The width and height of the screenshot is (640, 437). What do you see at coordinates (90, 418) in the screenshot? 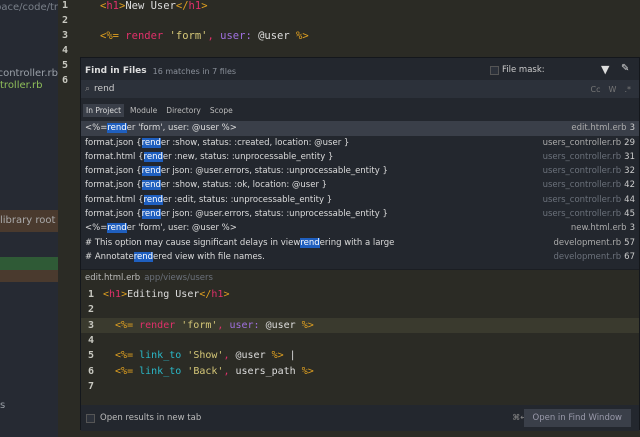
I see `open-new-tab-checkbox` at bounding box center [90, 418].